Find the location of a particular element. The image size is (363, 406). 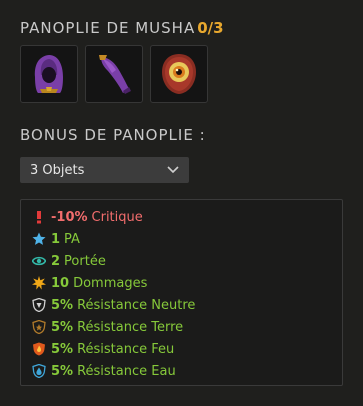

bonus-line-res-eau: 5% Résistance Eau is located at coordinates (187, 371).